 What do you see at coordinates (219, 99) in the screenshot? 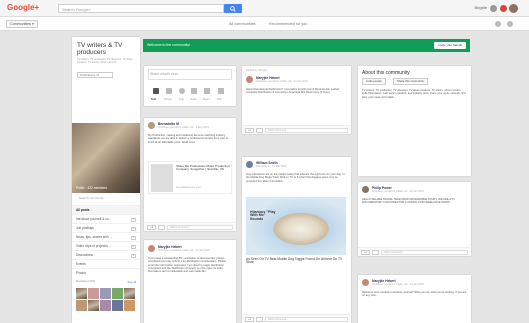
I see `composer-poll-action: Poll` at bounding box center [219, 99].